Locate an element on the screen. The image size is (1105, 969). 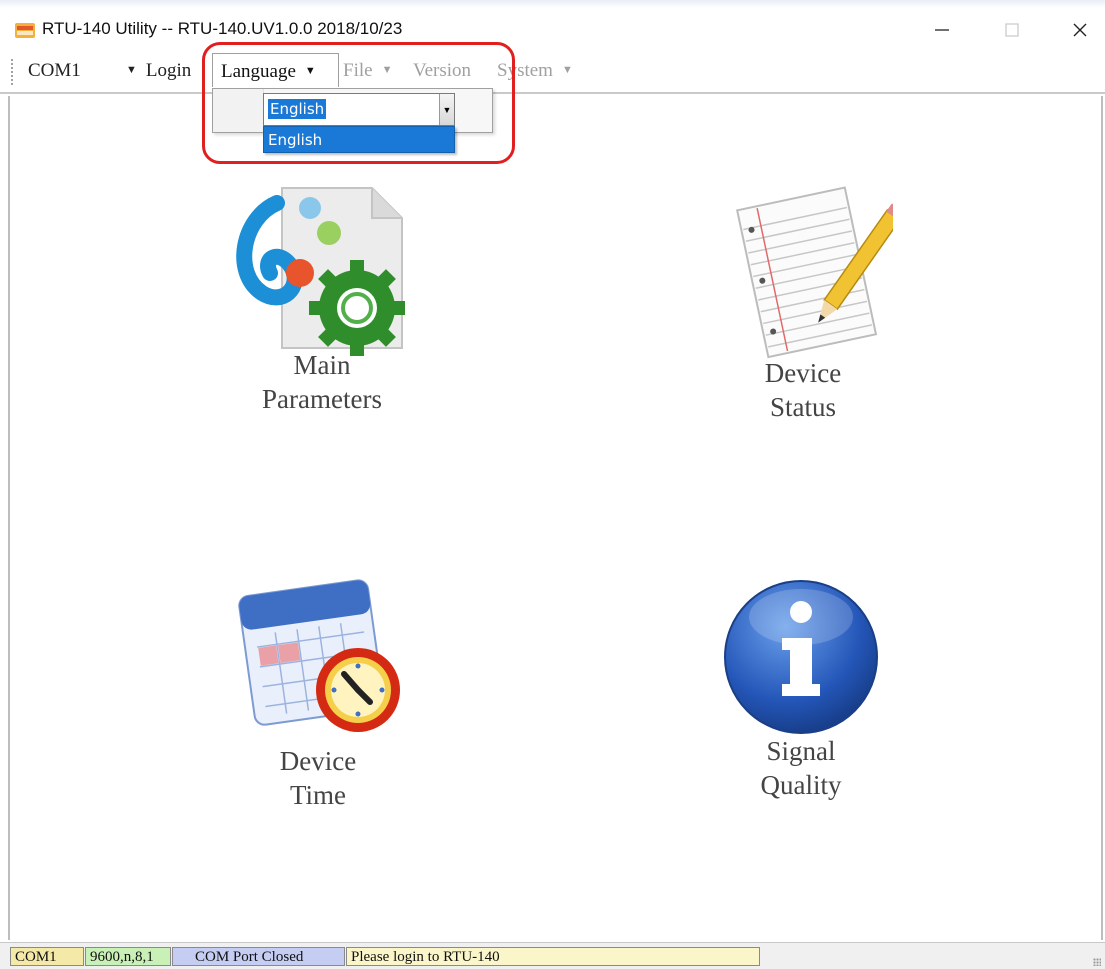
close-button is located at coordinates (1080, 30).